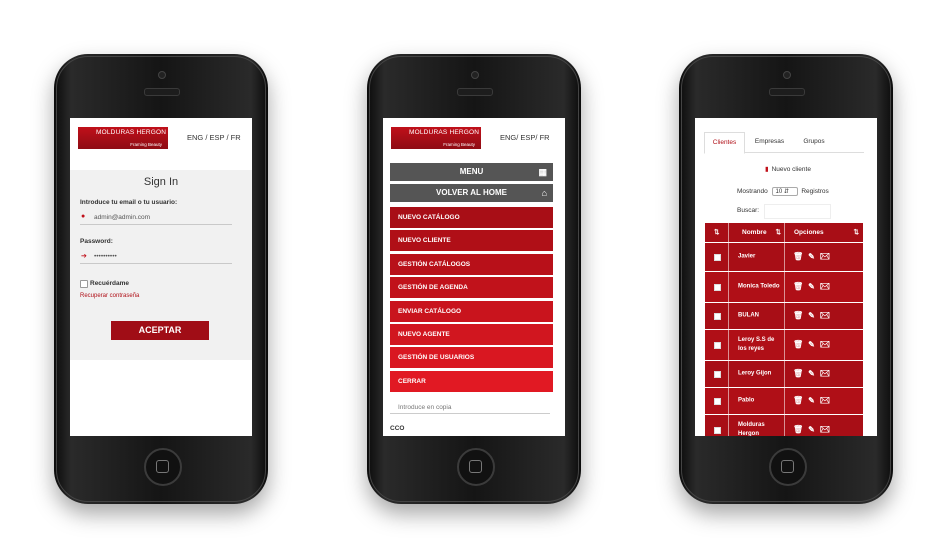  Describe the element at coordinates (160, 330) in the screenshot. I see `accept-button: ACEPTAR` at that location.